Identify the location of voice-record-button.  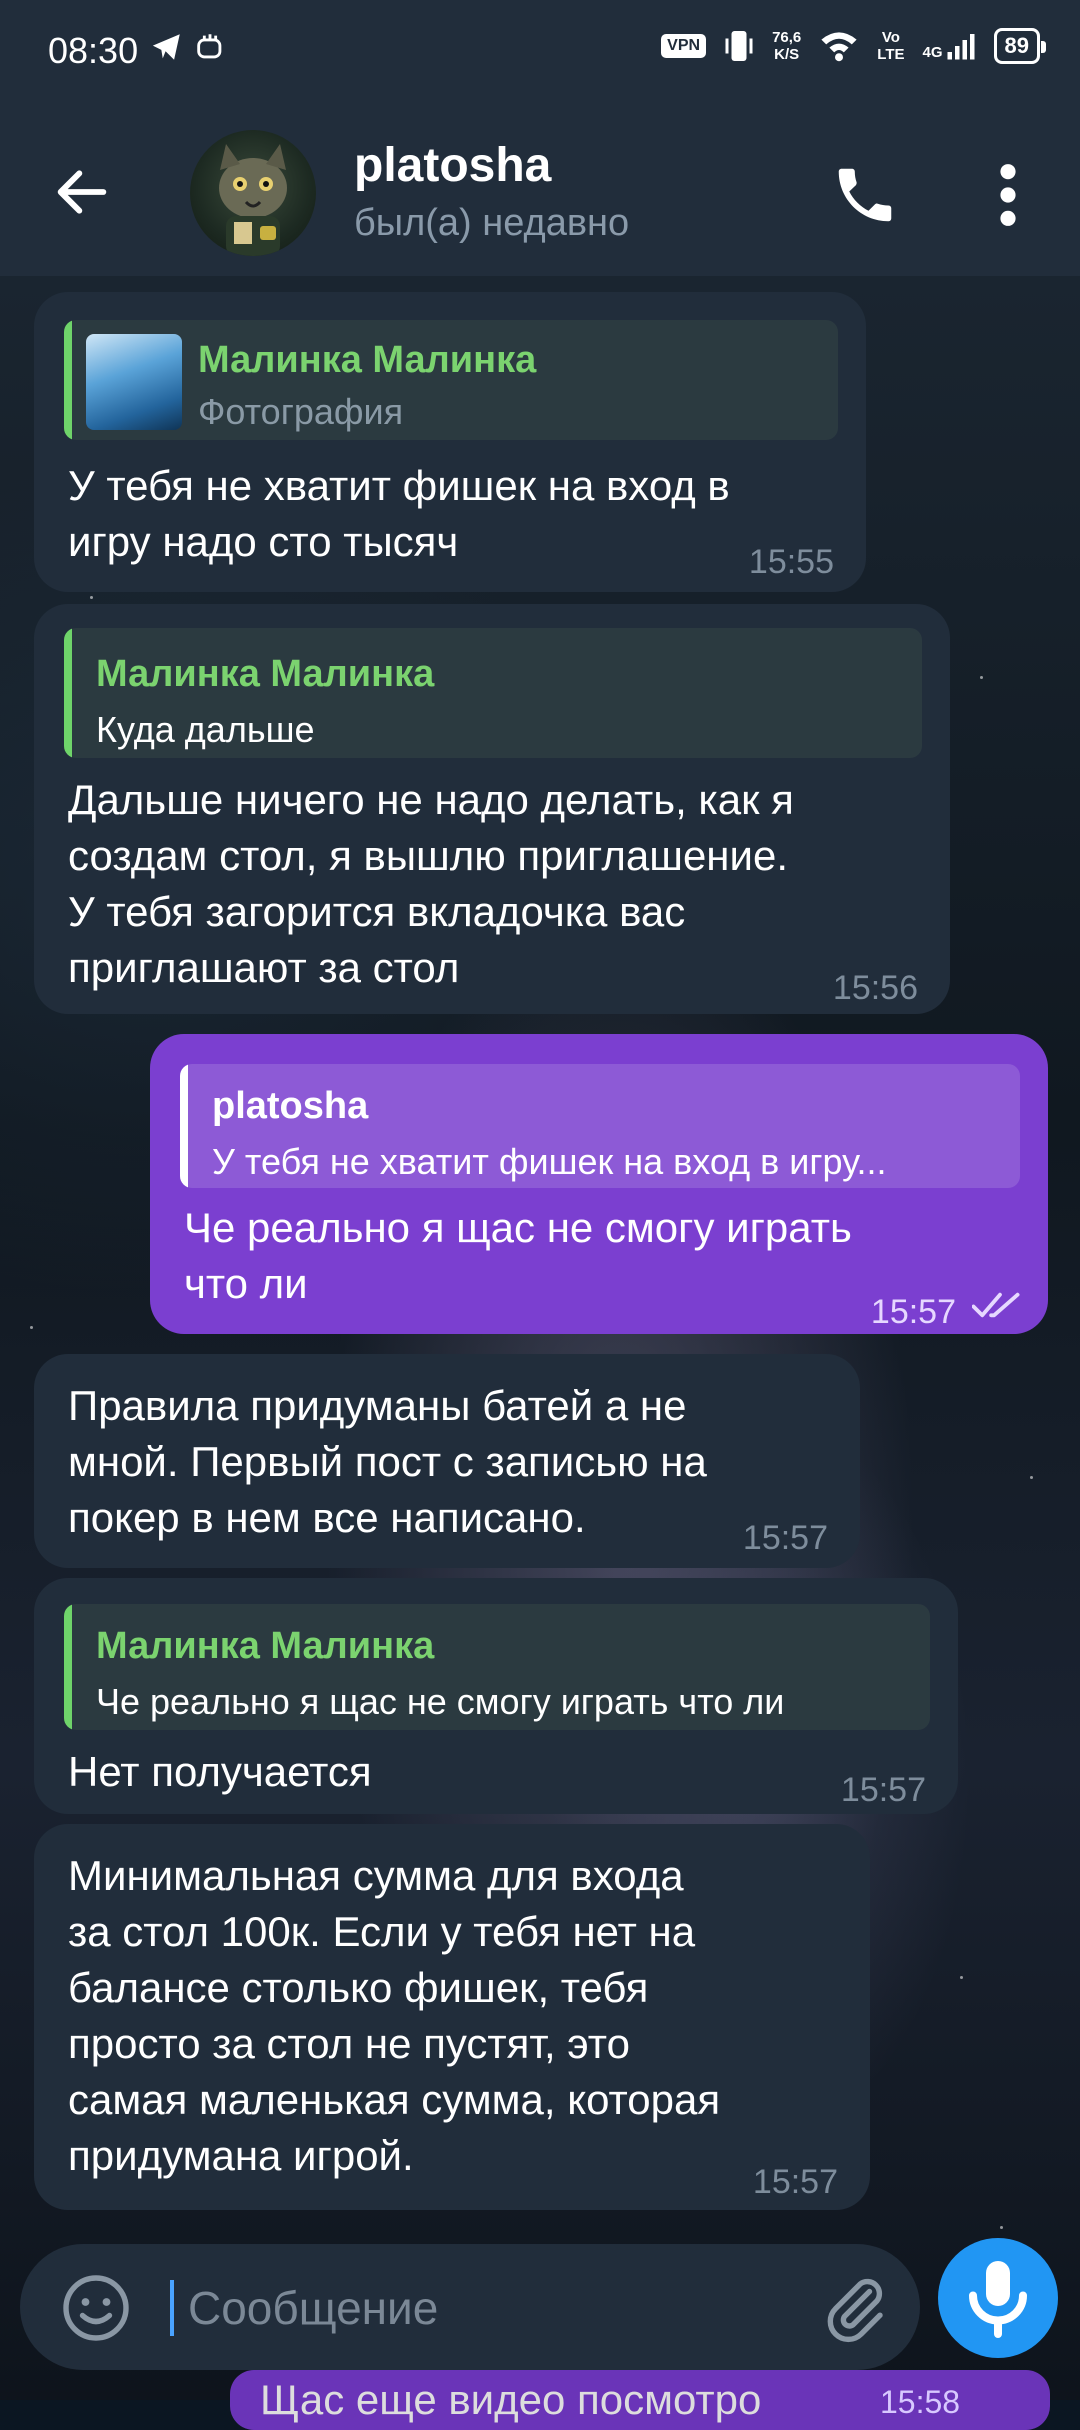
(998, 2298).